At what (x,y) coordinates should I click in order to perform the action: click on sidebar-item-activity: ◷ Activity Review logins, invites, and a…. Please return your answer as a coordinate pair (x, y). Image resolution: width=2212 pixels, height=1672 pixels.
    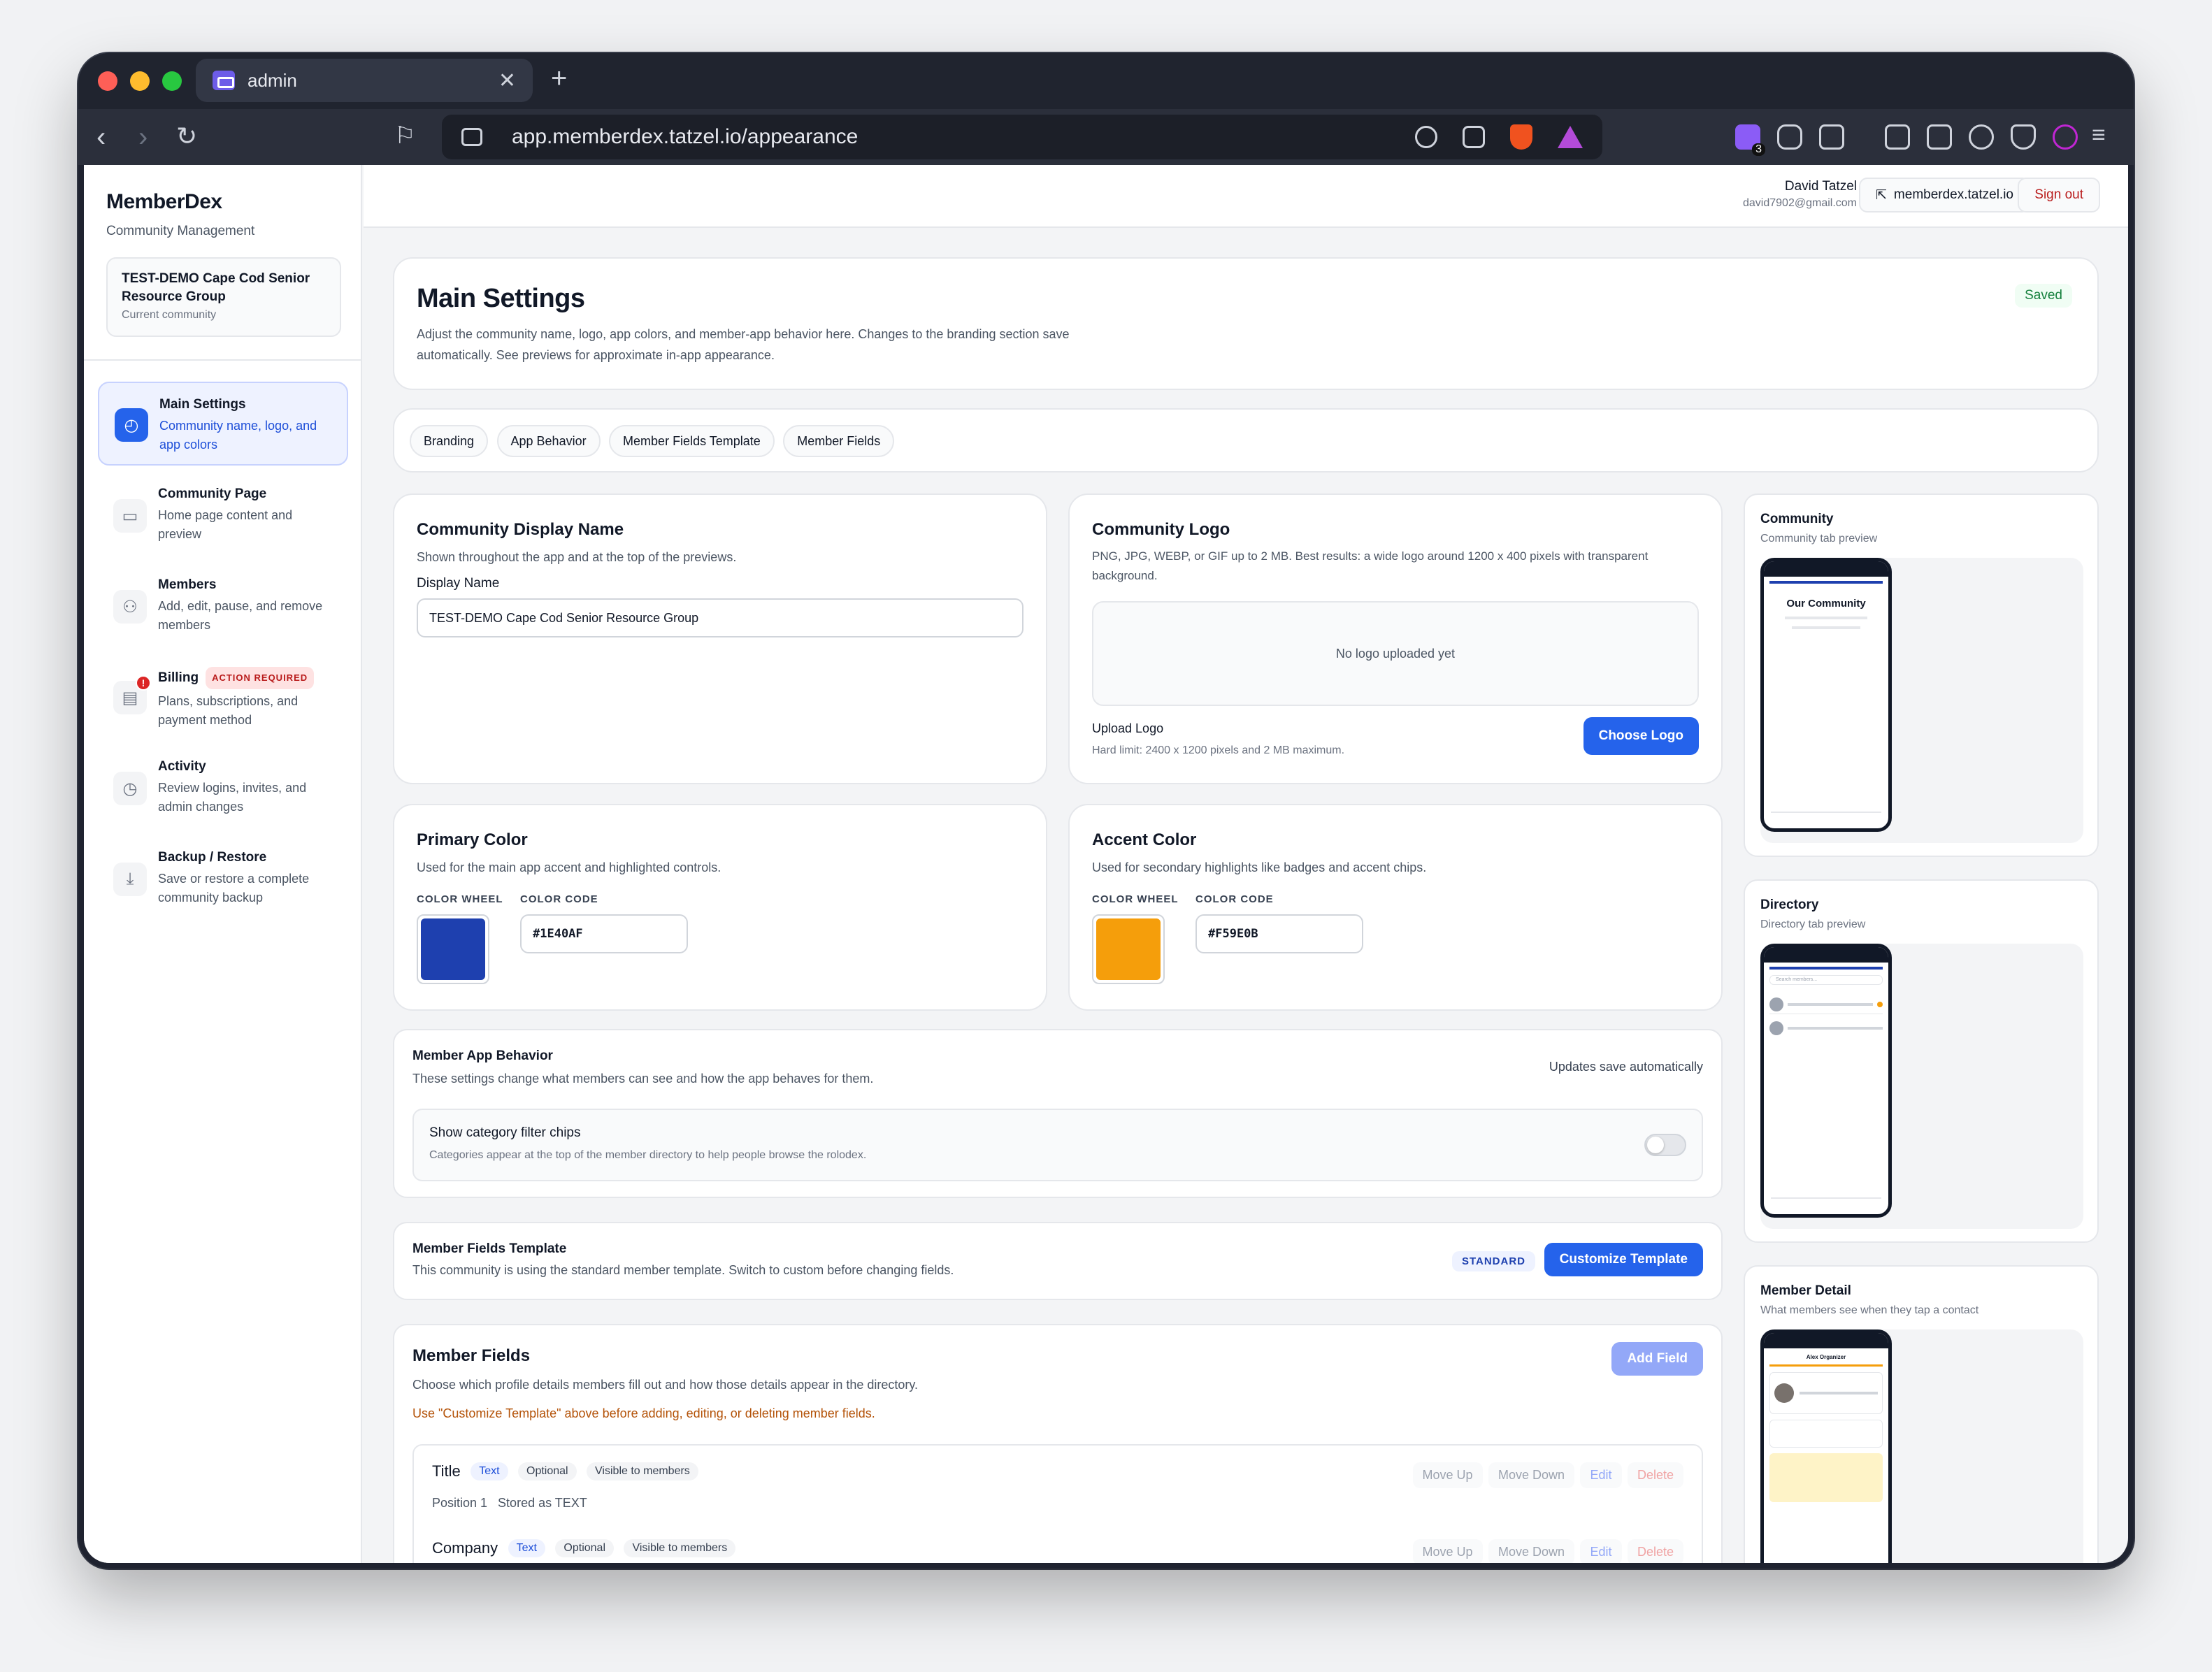
    Looking at the image, I should click on (223, 787).